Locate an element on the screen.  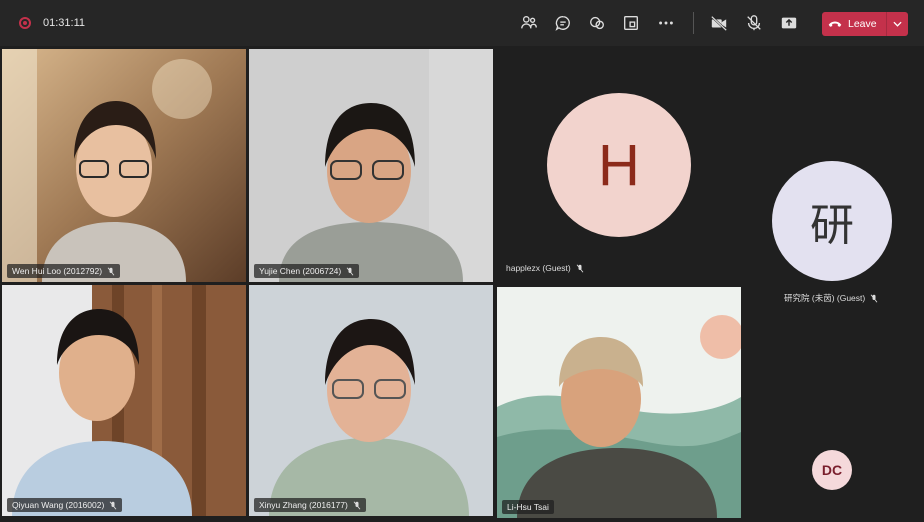
video-tile: Qiyuan Wang (2016002) is located at coordinates (124, 400).